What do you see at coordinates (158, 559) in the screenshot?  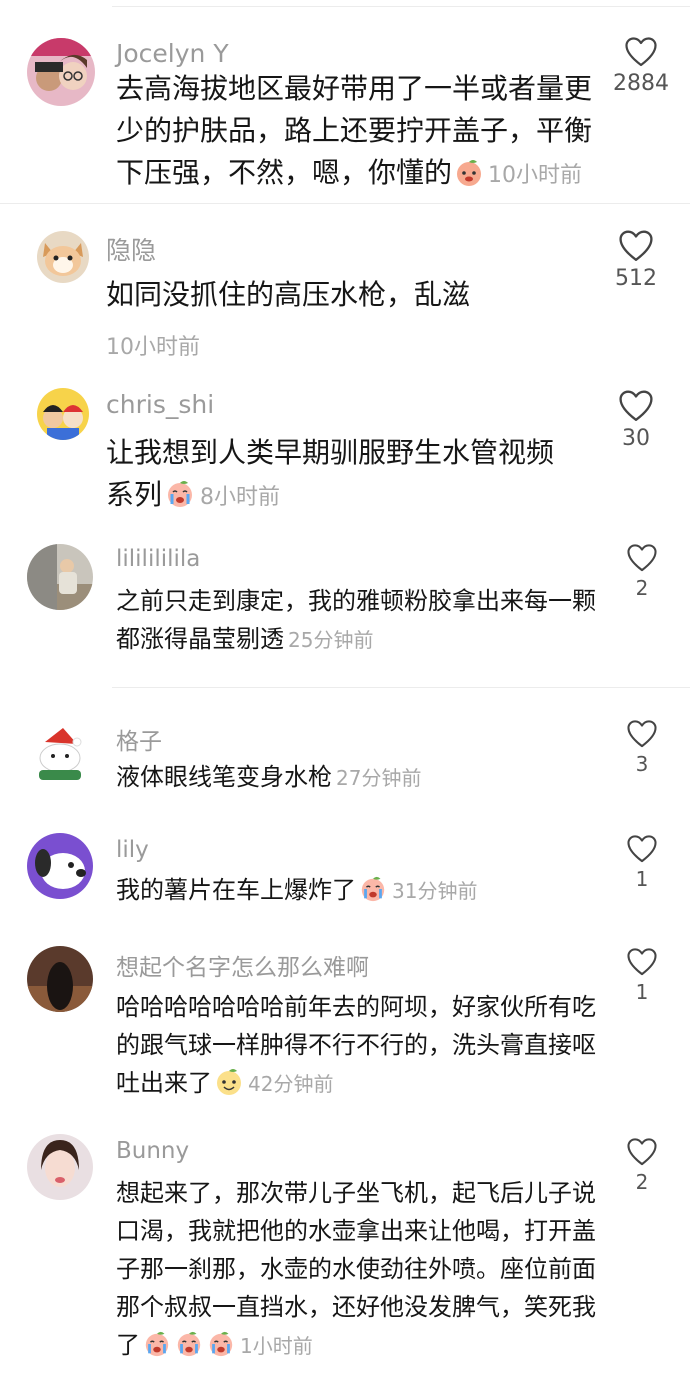 I see `username: lililililila` at bounding box center [158, 559].